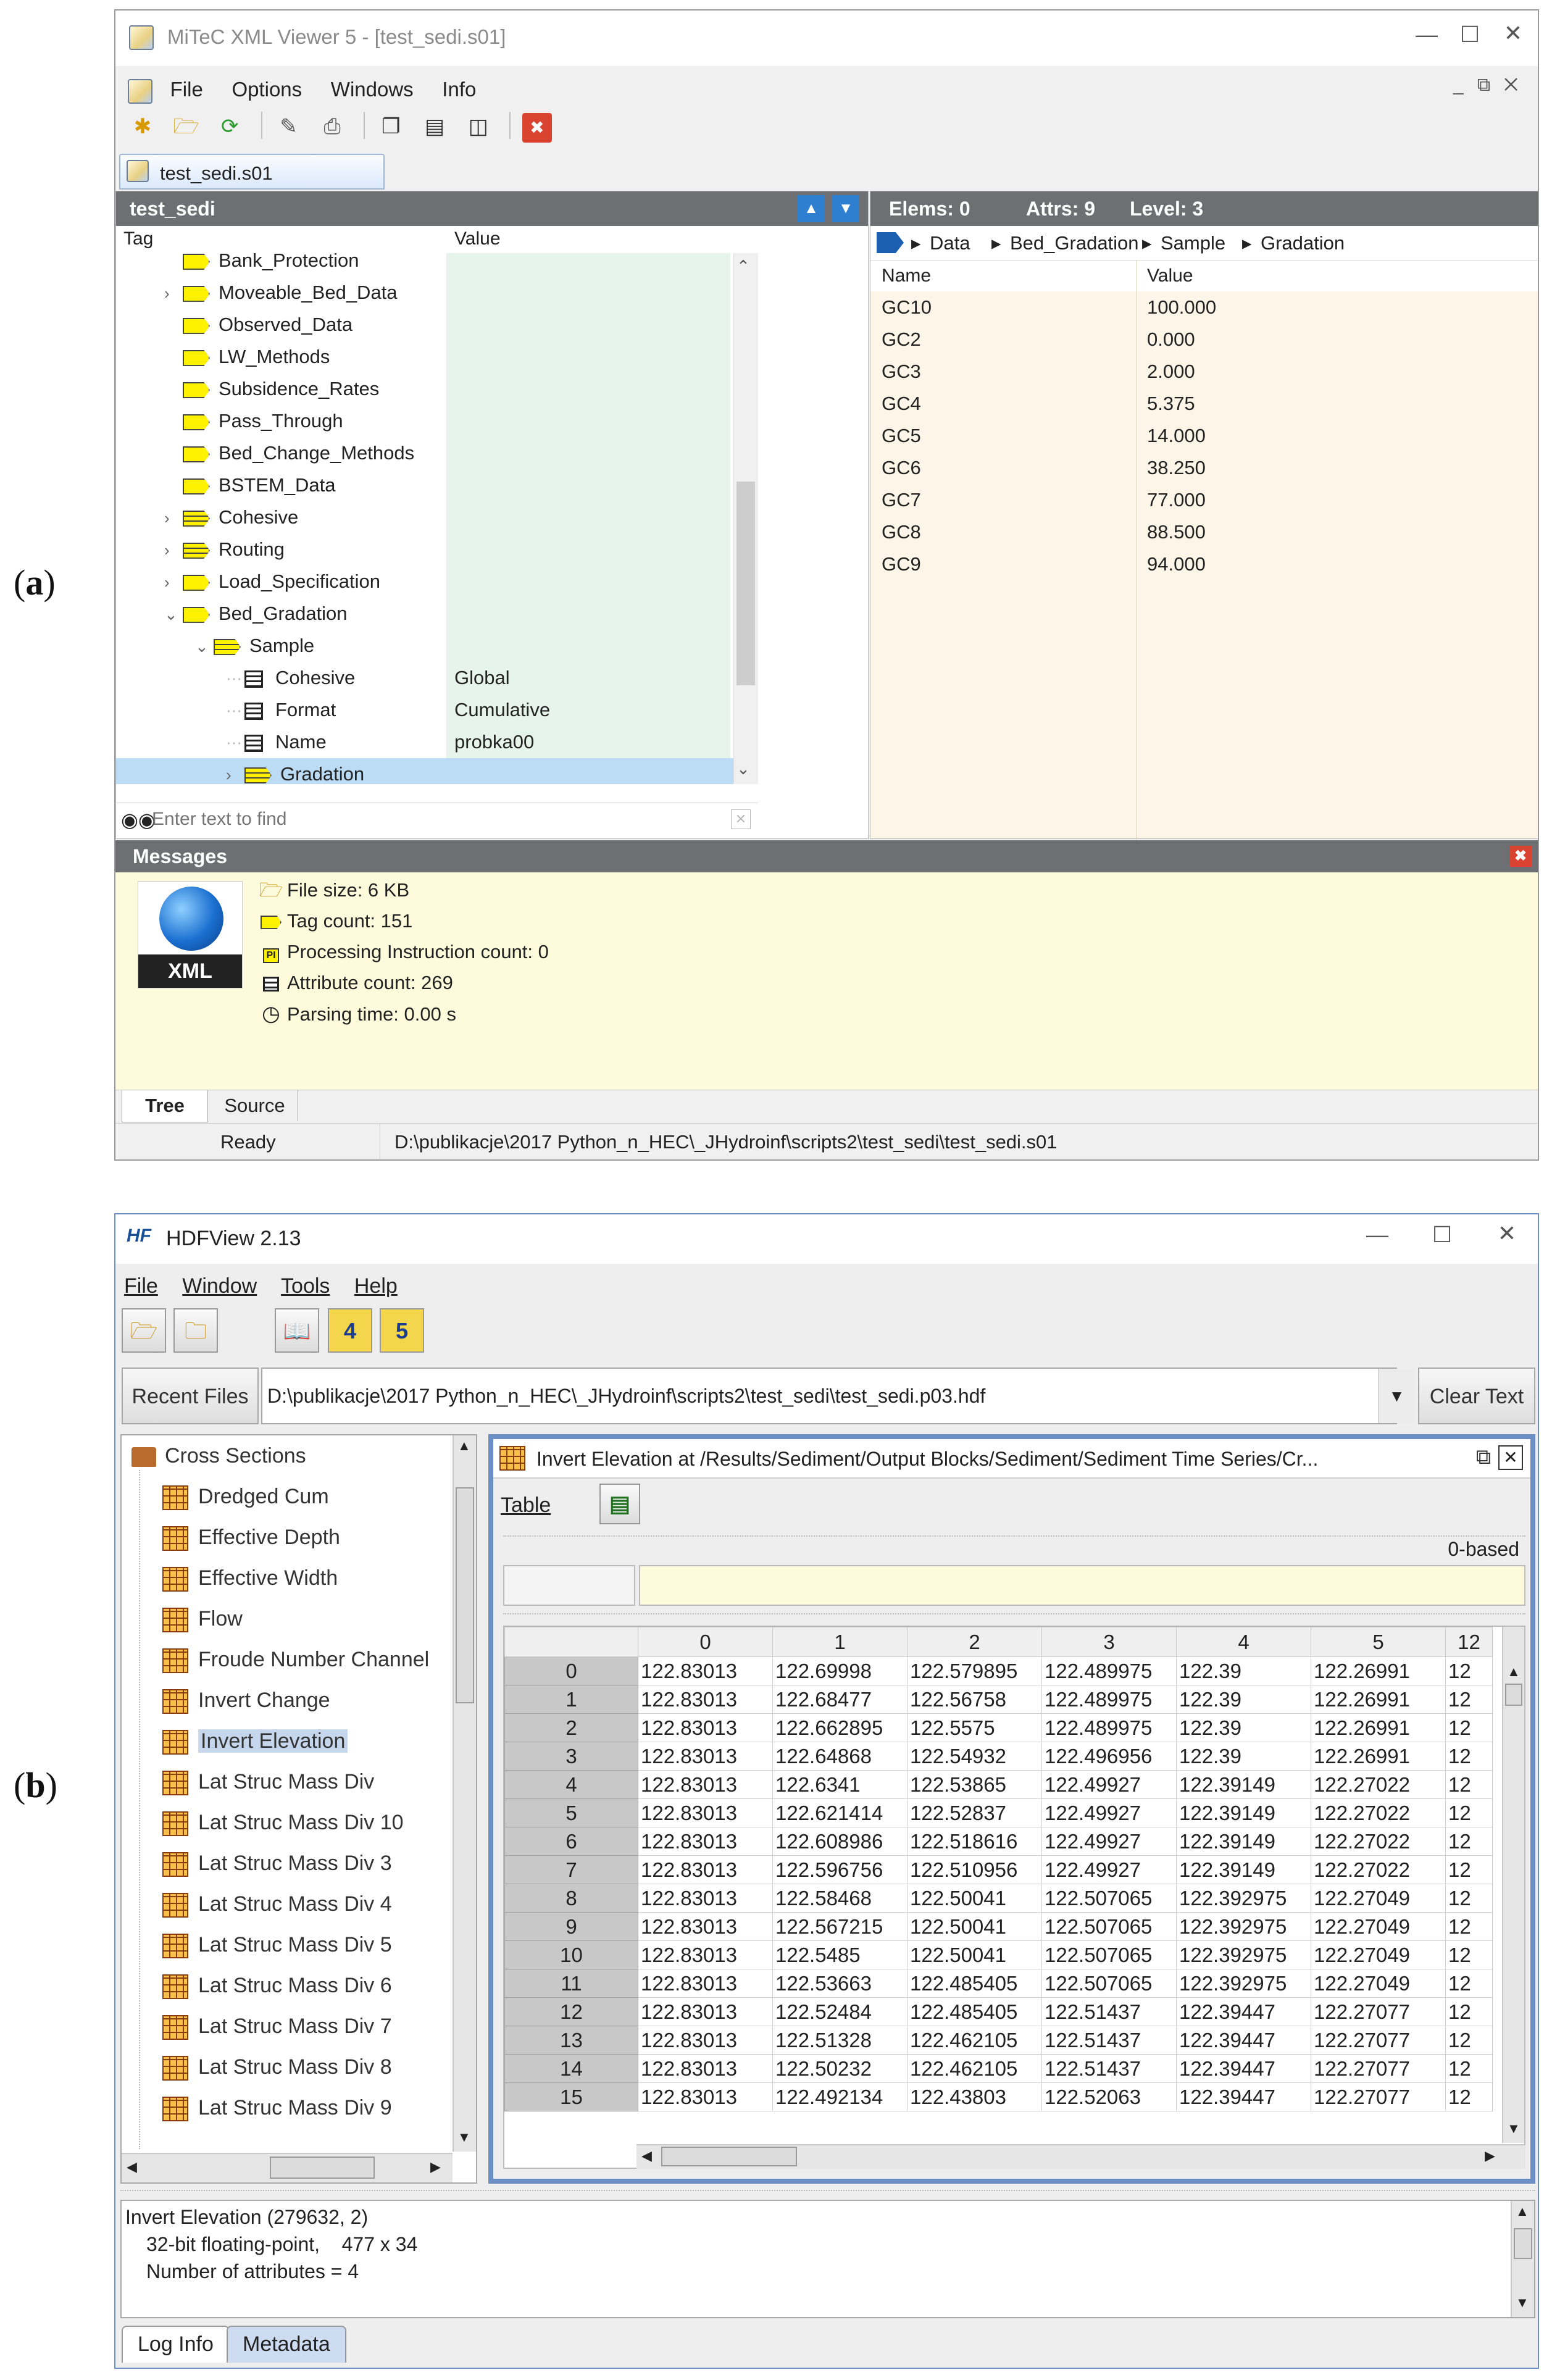  Describe the element at coordinates (1465, 85) in the screenshot. I see `mdi-minimize-icon: _` at that location.